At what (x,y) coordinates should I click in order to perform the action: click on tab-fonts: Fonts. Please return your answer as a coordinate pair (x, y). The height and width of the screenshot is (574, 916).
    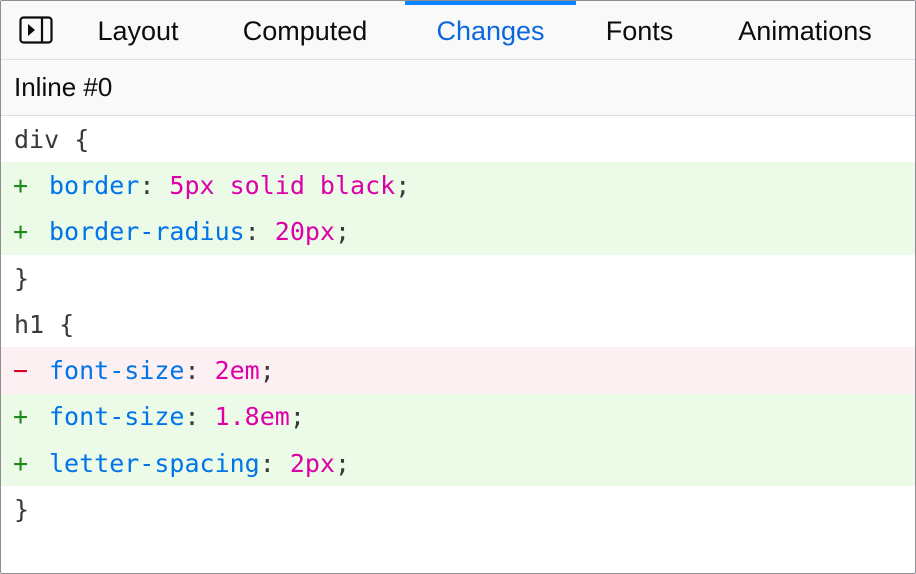
    Looking at the image, I should click on (639, 30).